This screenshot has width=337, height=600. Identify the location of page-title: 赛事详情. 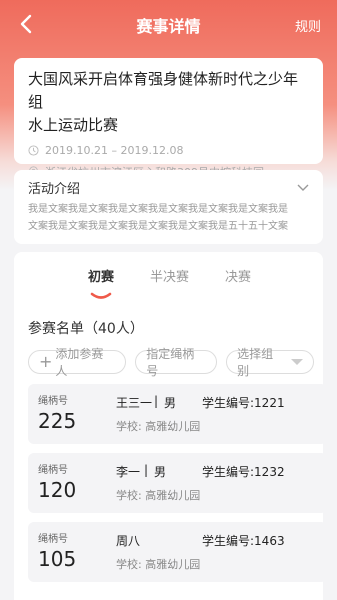
(168, 26).